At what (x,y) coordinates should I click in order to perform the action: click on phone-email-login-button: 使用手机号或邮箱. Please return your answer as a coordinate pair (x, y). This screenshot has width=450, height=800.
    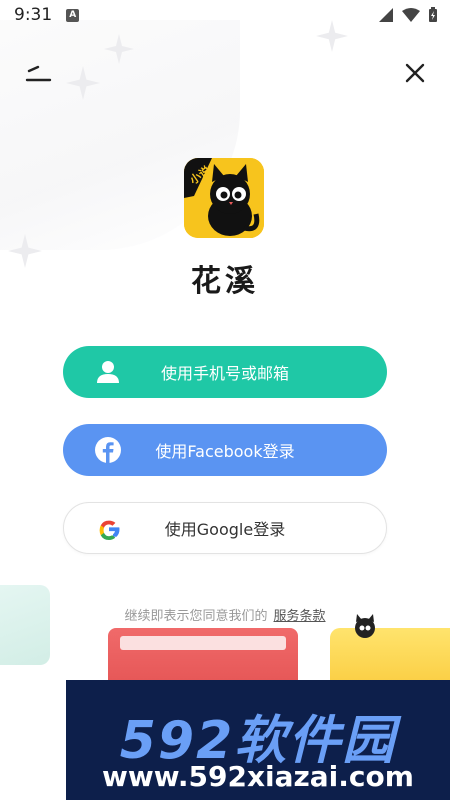
    Looking at the image, I should click on (225, 372).